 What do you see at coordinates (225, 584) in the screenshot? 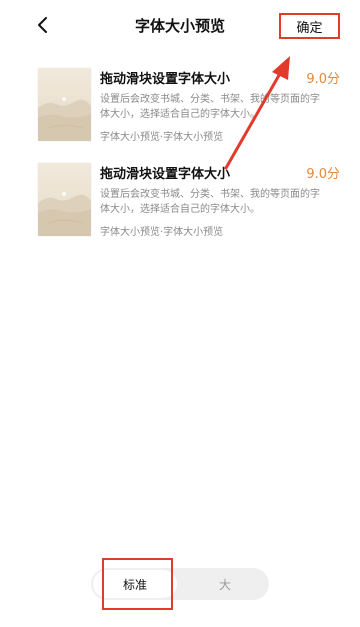
I see `option-large: 大` at bounding box center [225, 584].